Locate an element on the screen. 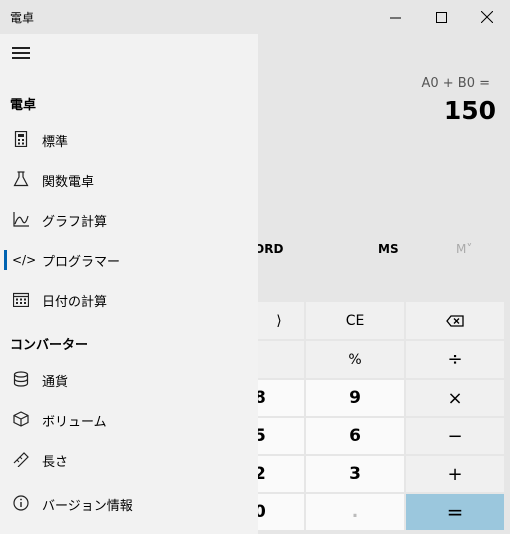 The image size is (510, 534). nav-item-label: 長さ is located at coordinates (55, 461).